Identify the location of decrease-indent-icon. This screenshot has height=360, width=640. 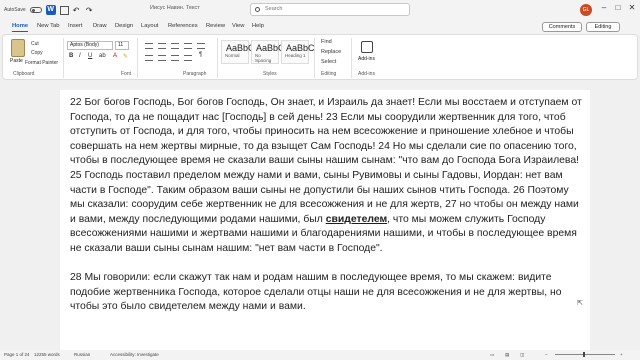
(188, 46).